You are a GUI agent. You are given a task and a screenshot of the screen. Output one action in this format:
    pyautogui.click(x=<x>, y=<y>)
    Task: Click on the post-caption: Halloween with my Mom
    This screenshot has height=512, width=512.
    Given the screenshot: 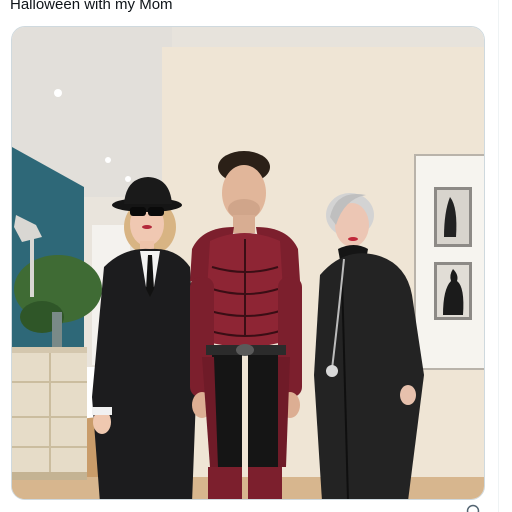 What is the action you would take?
    pyautogui.click(x=91, y=6)
    